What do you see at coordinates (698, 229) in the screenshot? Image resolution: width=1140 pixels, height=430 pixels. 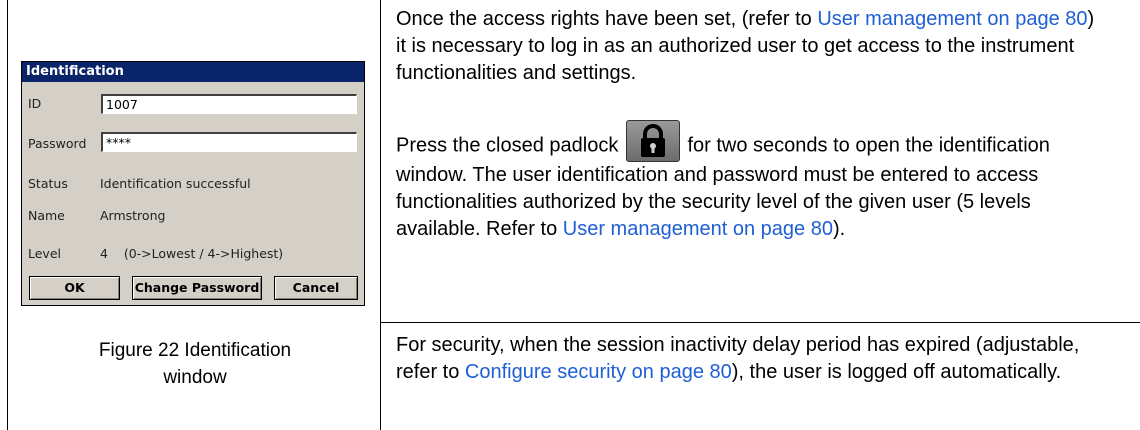 I see `link-user-management-2: User management on page 80` at bounding box center [698, 229].